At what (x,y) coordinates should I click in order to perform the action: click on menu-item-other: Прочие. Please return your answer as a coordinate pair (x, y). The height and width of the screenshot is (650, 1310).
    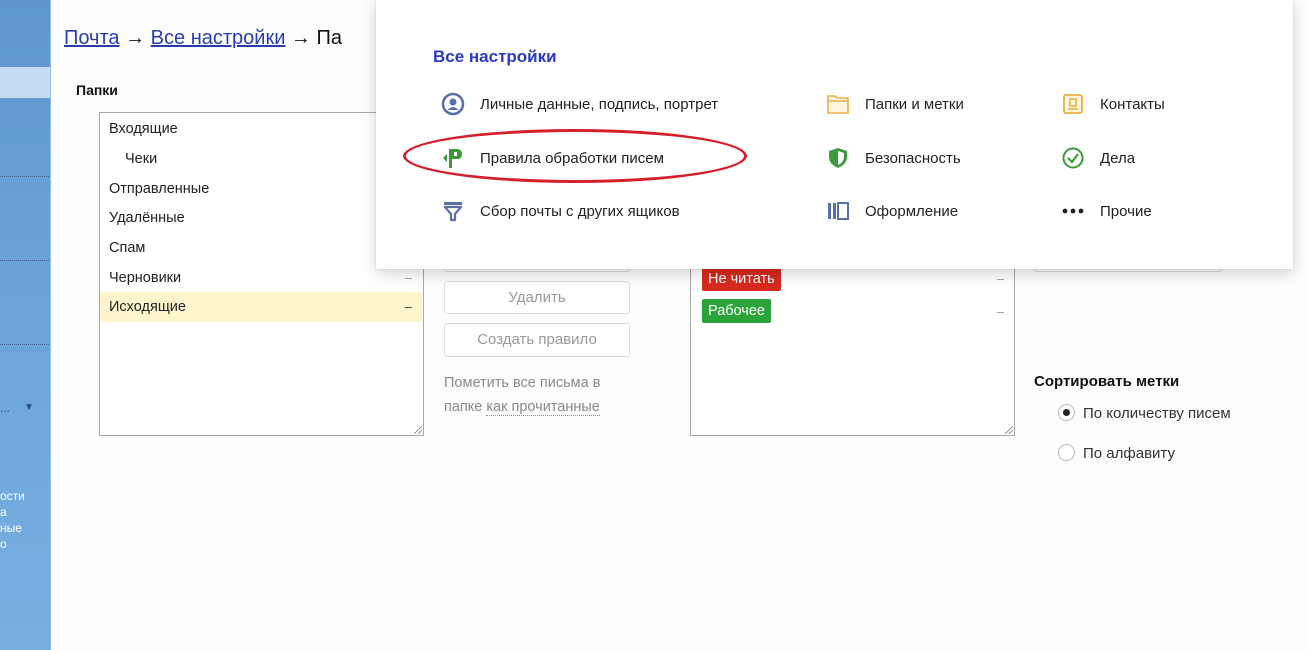
    Looking at the image, I should click on (1106, 211).